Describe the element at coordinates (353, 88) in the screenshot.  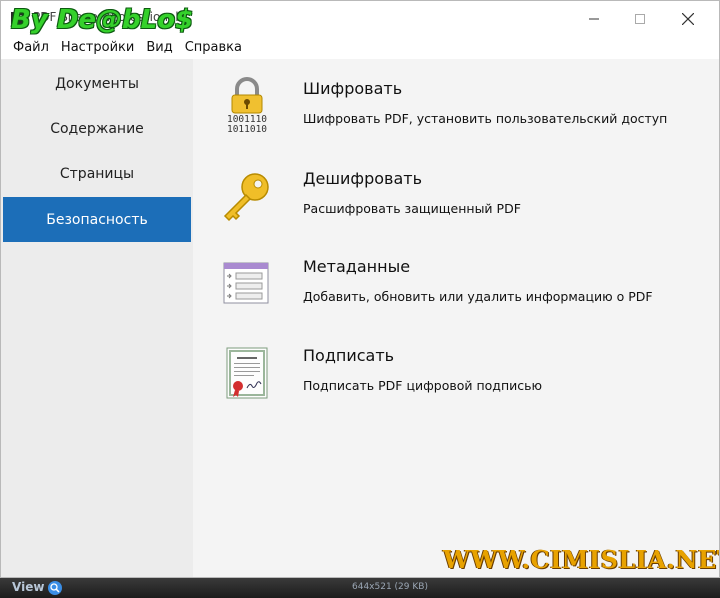
I see `action-title: Шифровать` at that location.